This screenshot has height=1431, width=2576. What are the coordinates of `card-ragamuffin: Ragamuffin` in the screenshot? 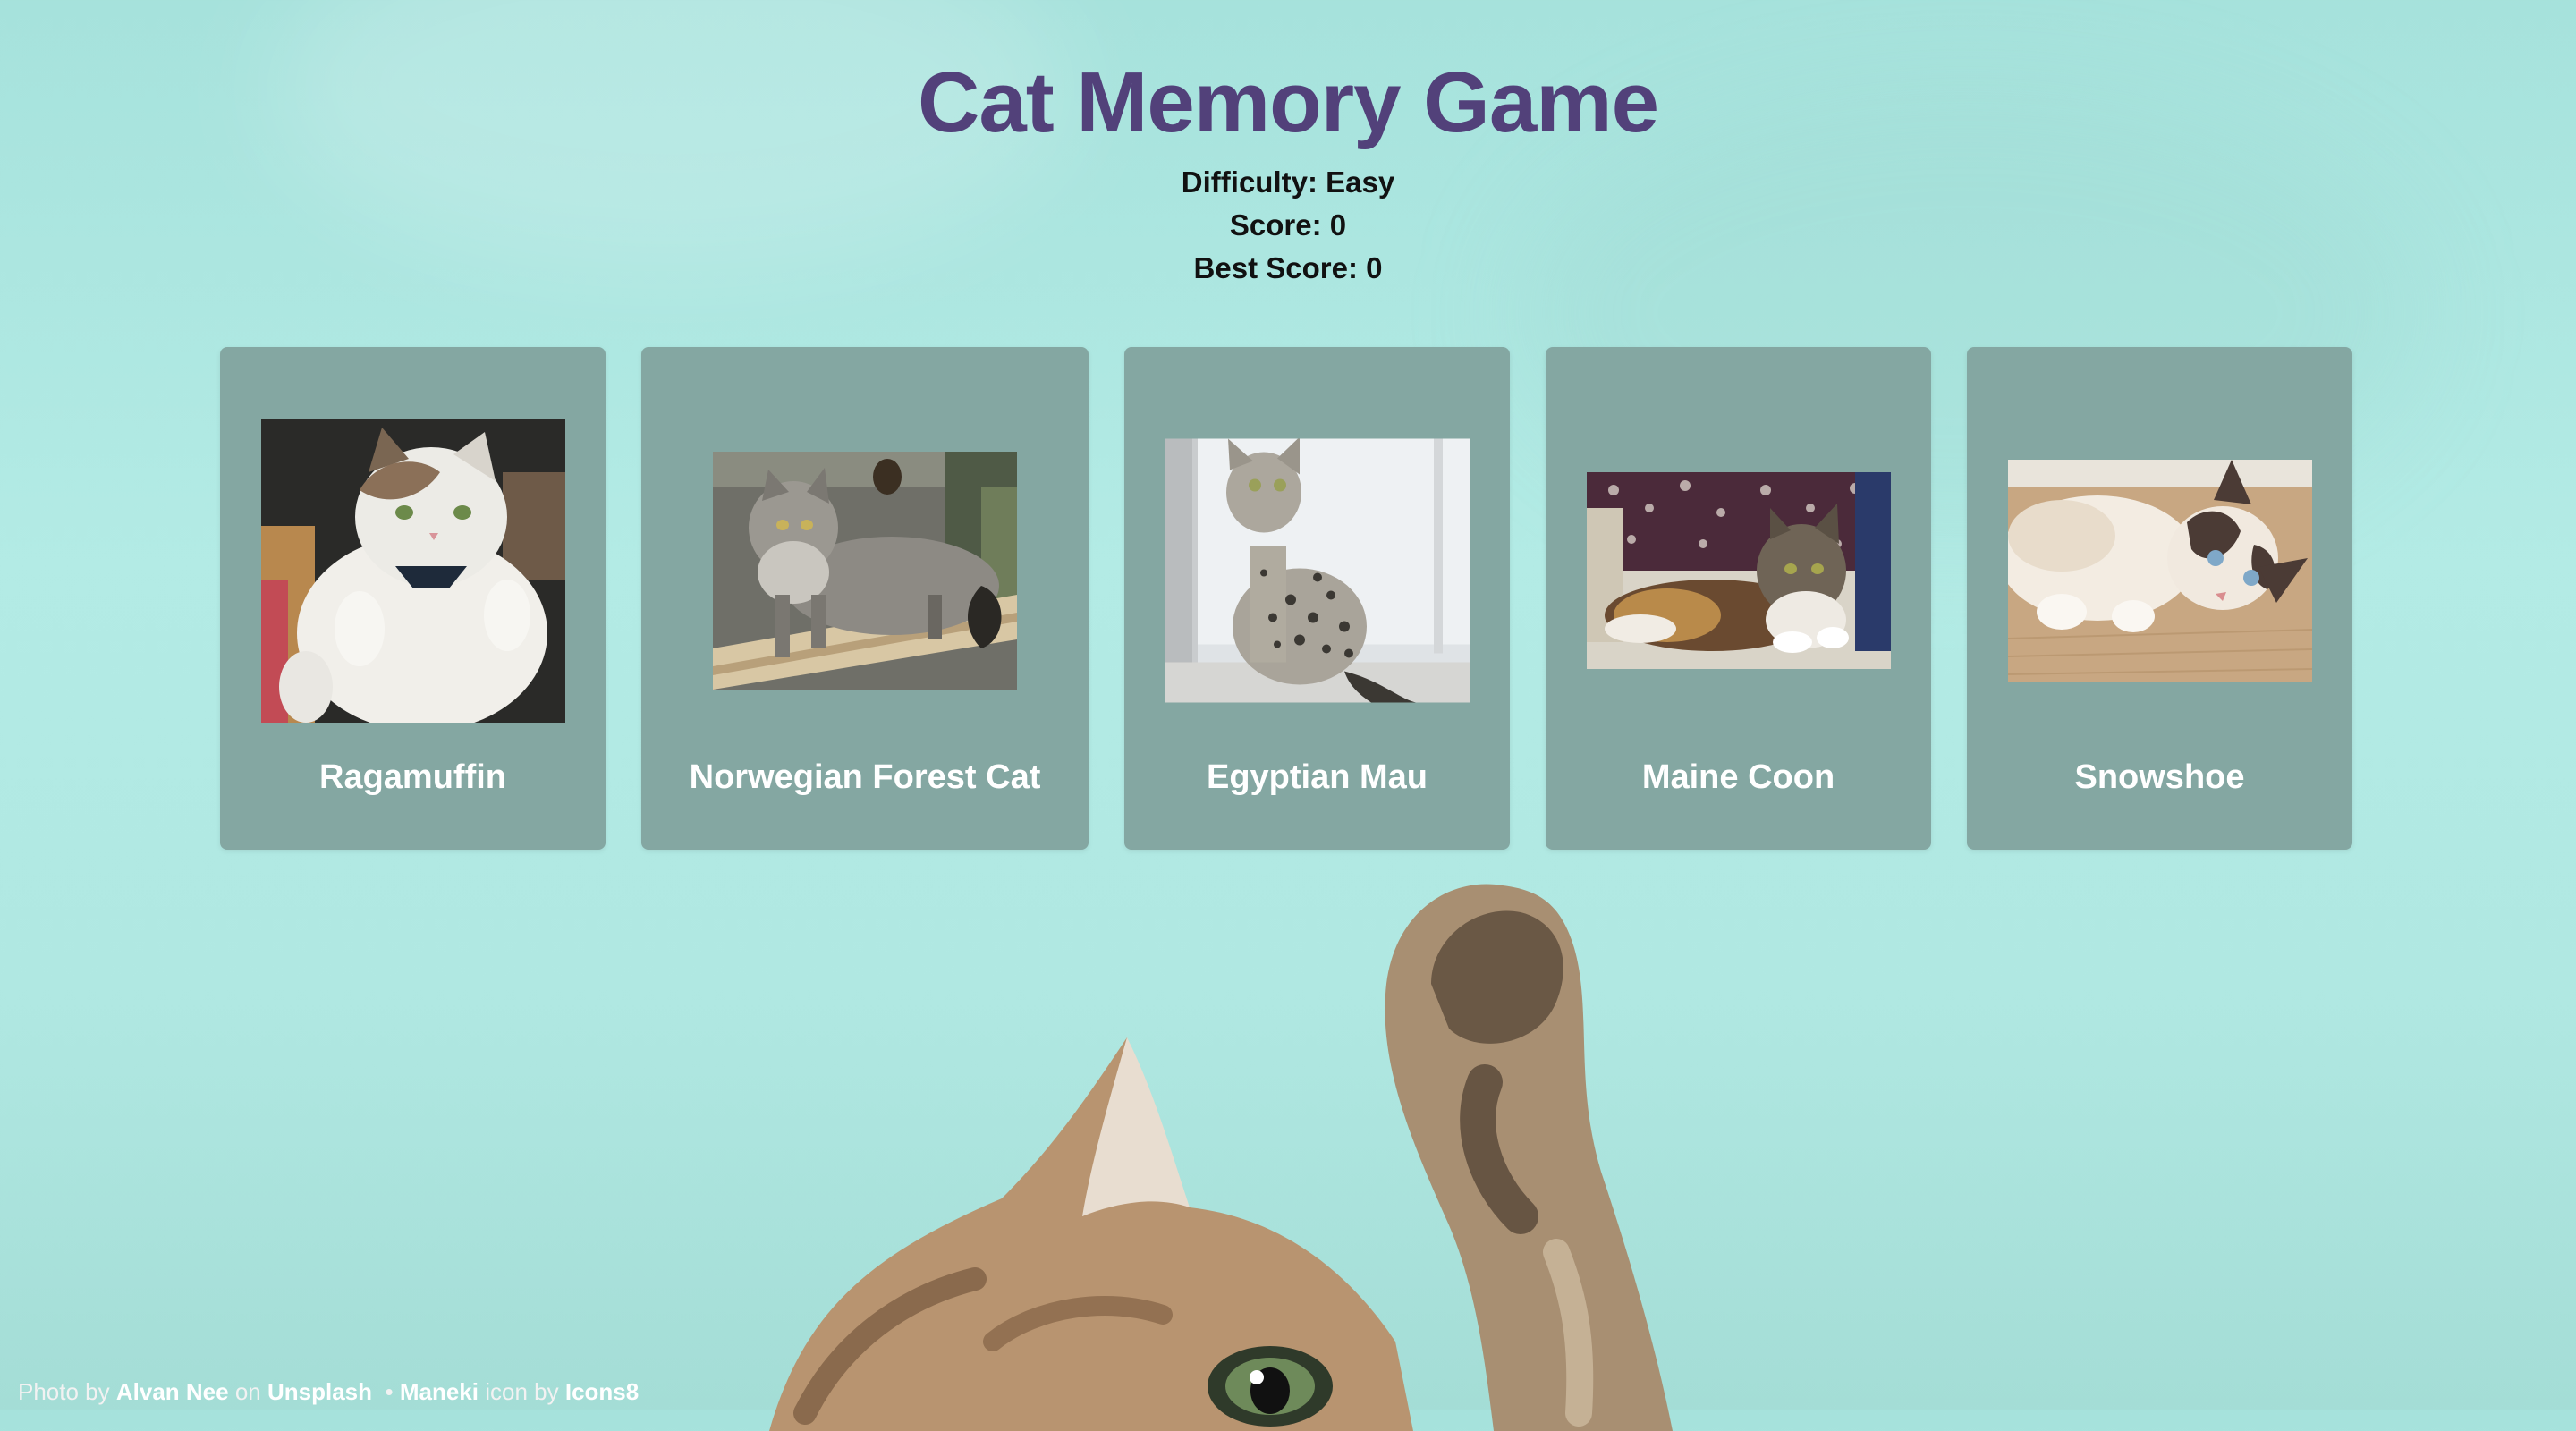 It's located at (413, 599).